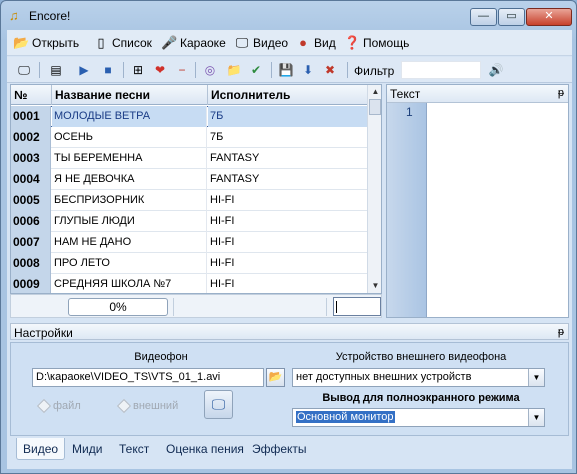 This screenshot has width=577, height=474. Describe the element at coordinates (129, 200) in the screenshot. I see `song-name: БЕСПРИЗОРНИК` at that location.